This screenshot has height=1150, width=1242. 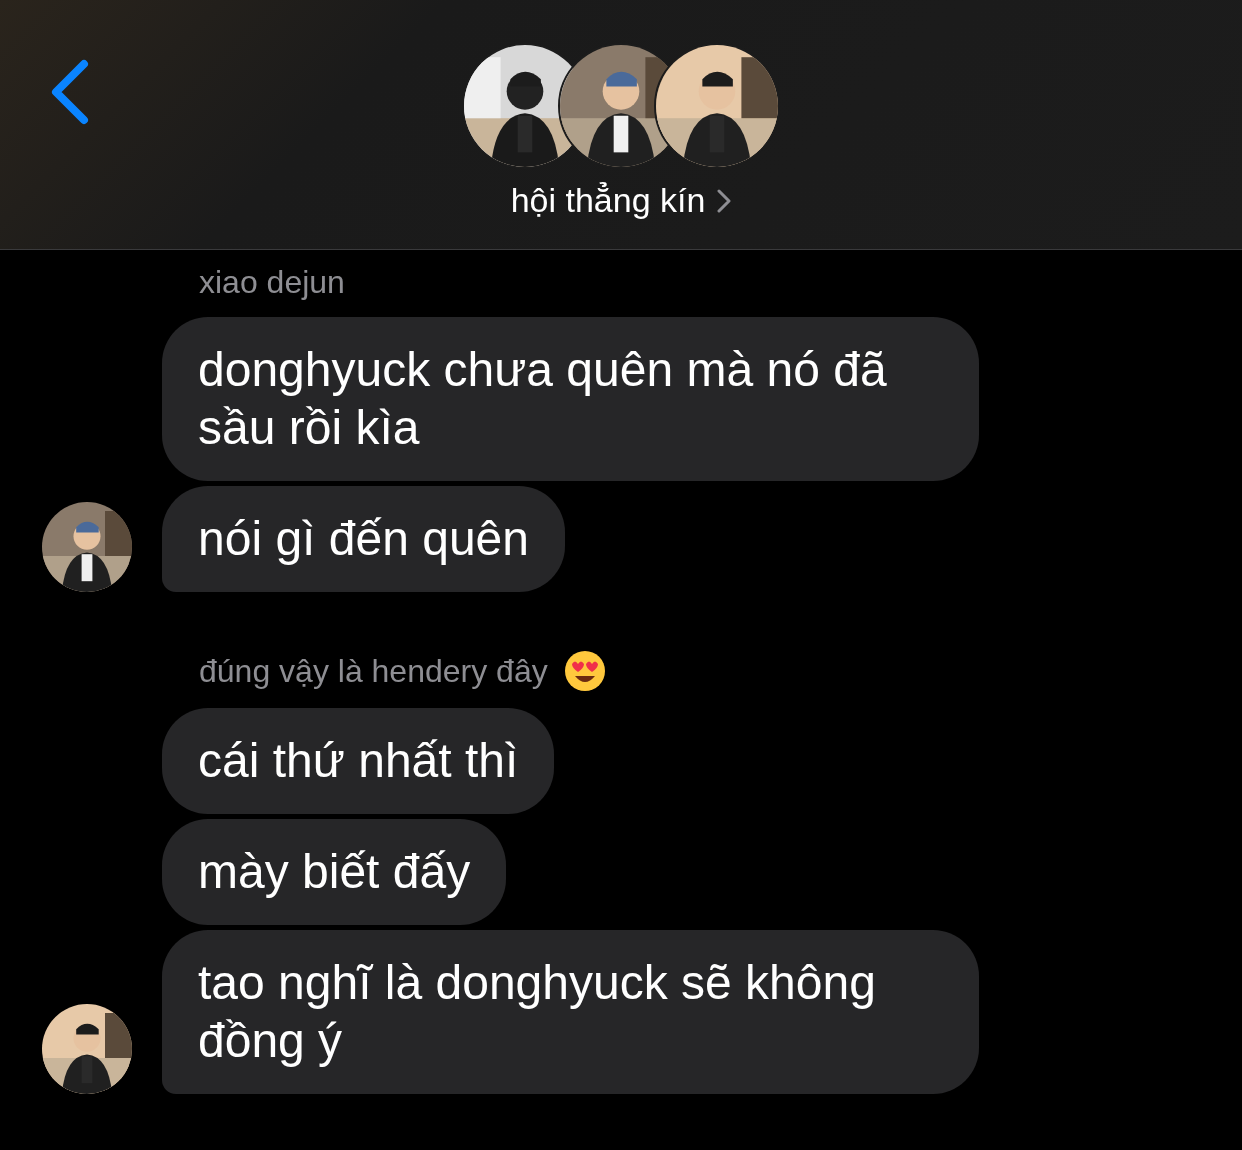 What do you see at coordinates (608, 200) in the screenshot?
I see `chat-title: hội thẳng kín` at bounding box center [608, 200].